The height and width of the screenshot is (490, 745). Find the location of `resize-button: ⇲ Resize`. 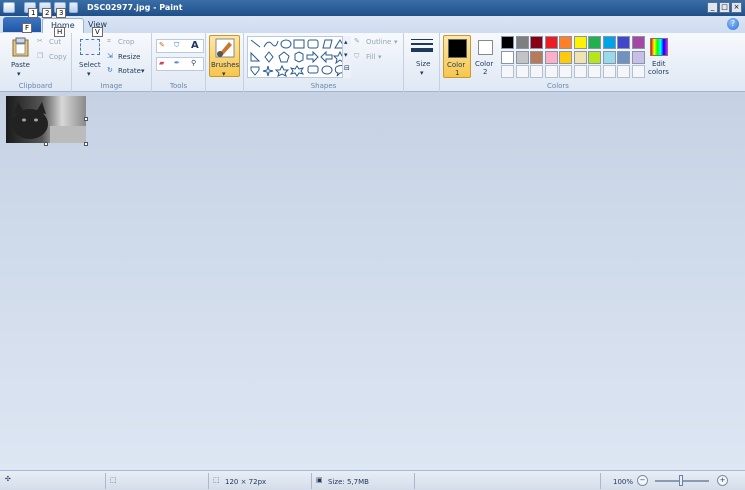

resize-button: ⇲ Resize is located at coordinates (127, 57).